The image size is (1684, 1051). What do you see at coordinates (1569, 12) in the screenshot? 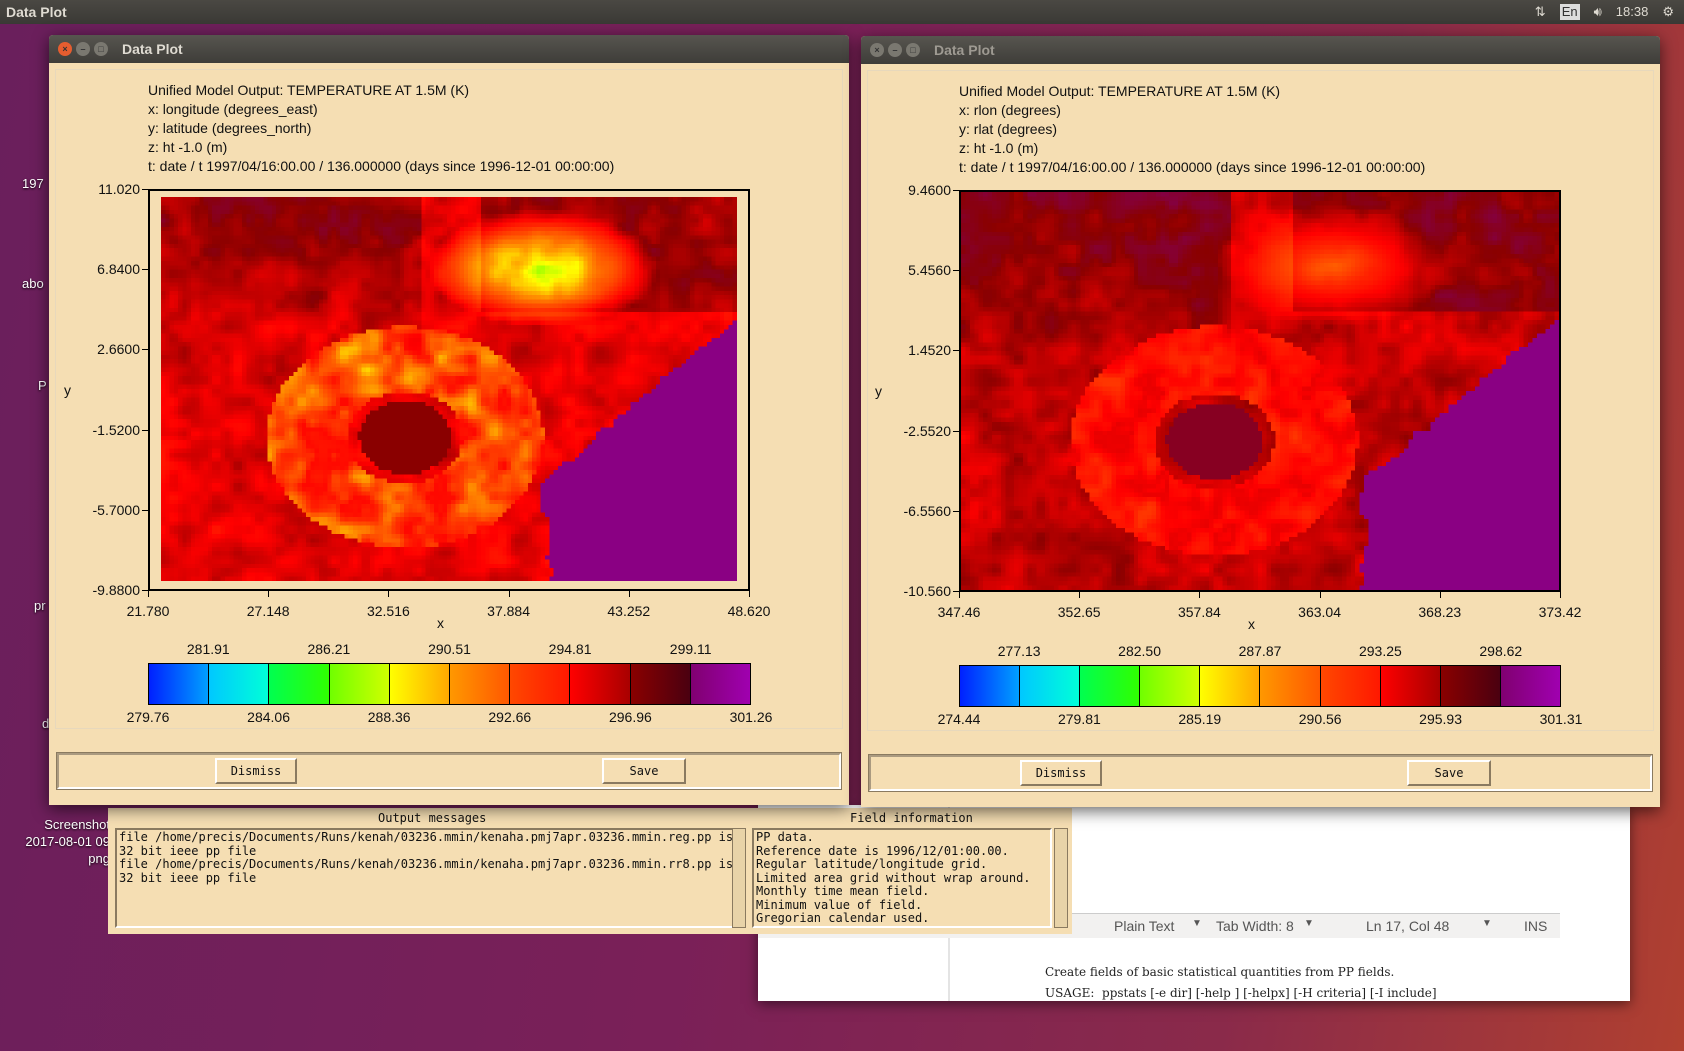
I see `keyboard-layout-indicator: En` at bounding box center [1569, 12].